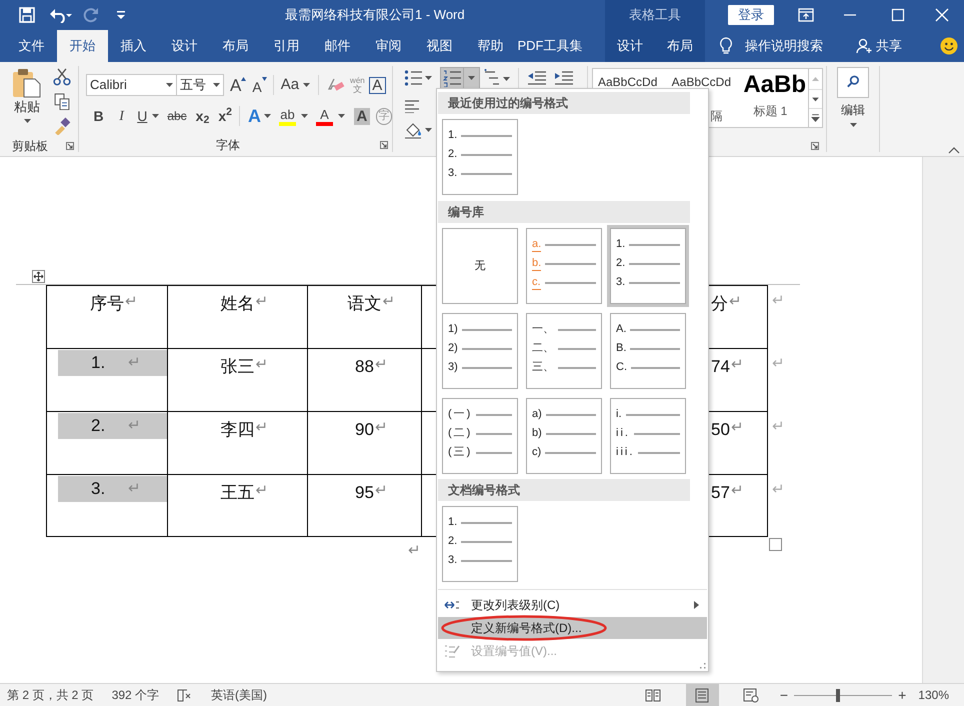  Describe the element at coordinates (133, 46) in the screenshot. I see `ribbon-tab: 插入` at that location.